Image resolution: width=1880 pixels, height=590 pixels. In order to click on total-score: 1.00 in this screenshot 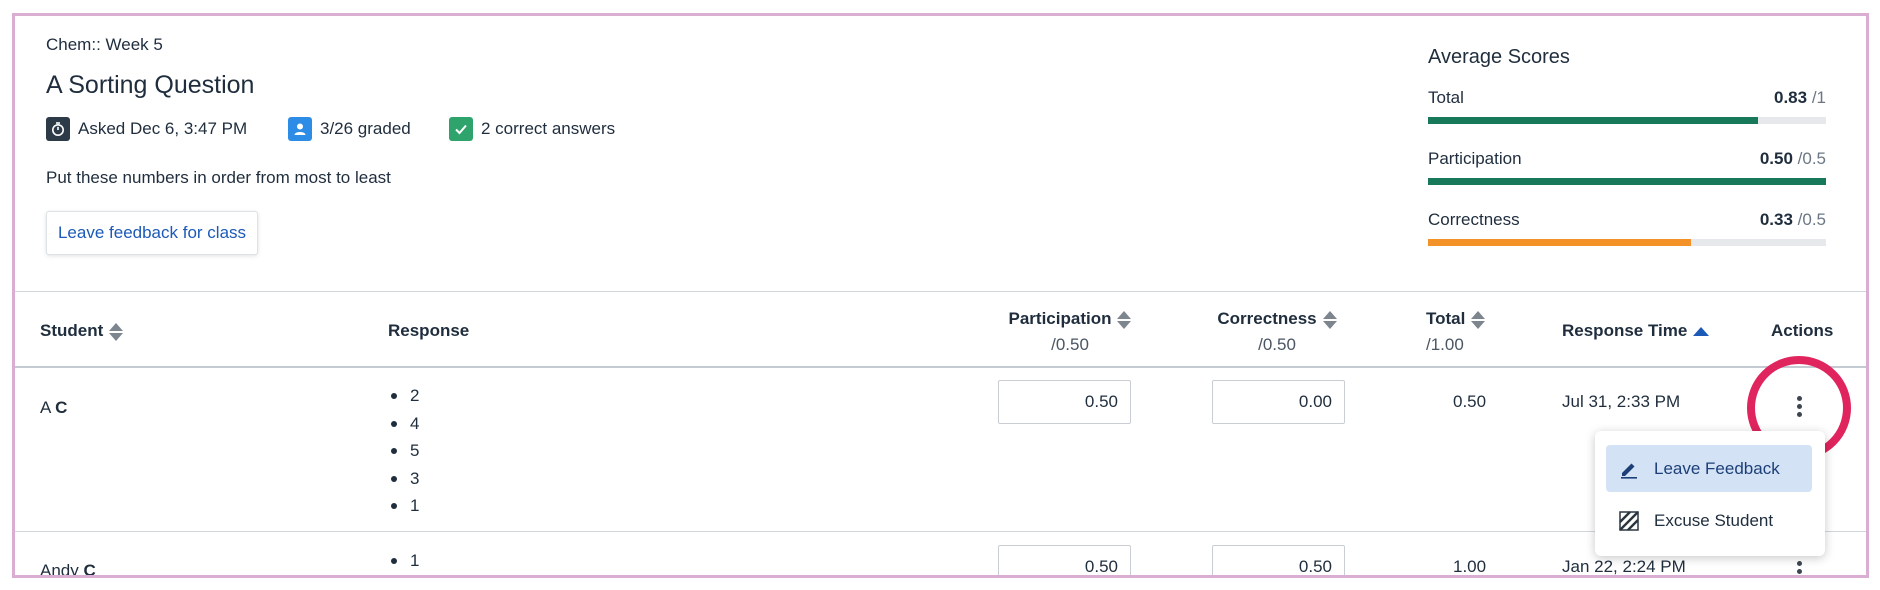, I will do `click(1470, 566)`.